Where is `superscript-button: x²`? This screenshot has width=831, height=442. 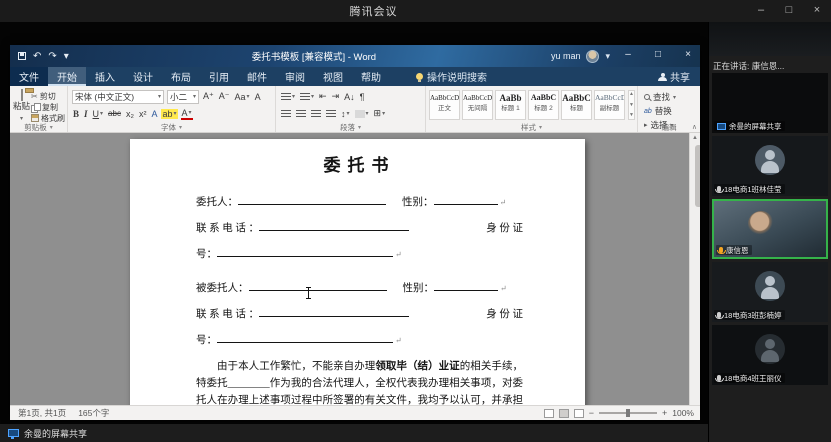
superscript-button: x² is located at coordinates (143, 114).